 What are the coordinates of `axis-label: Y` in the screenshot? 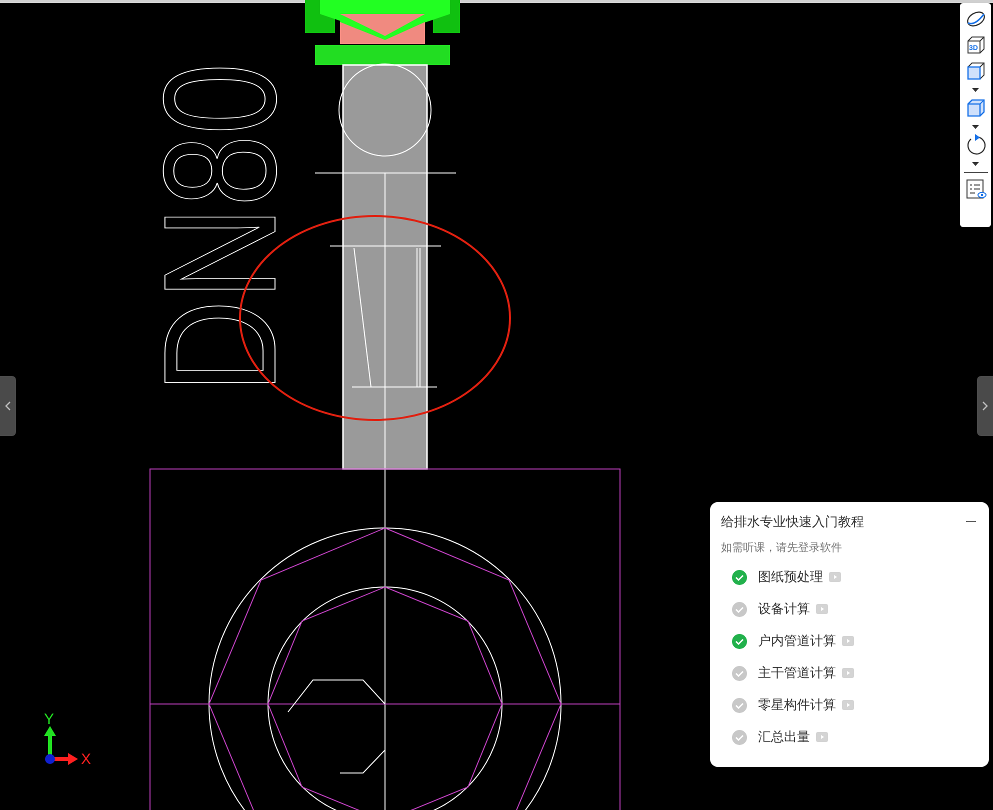 It's located at (49, 719).